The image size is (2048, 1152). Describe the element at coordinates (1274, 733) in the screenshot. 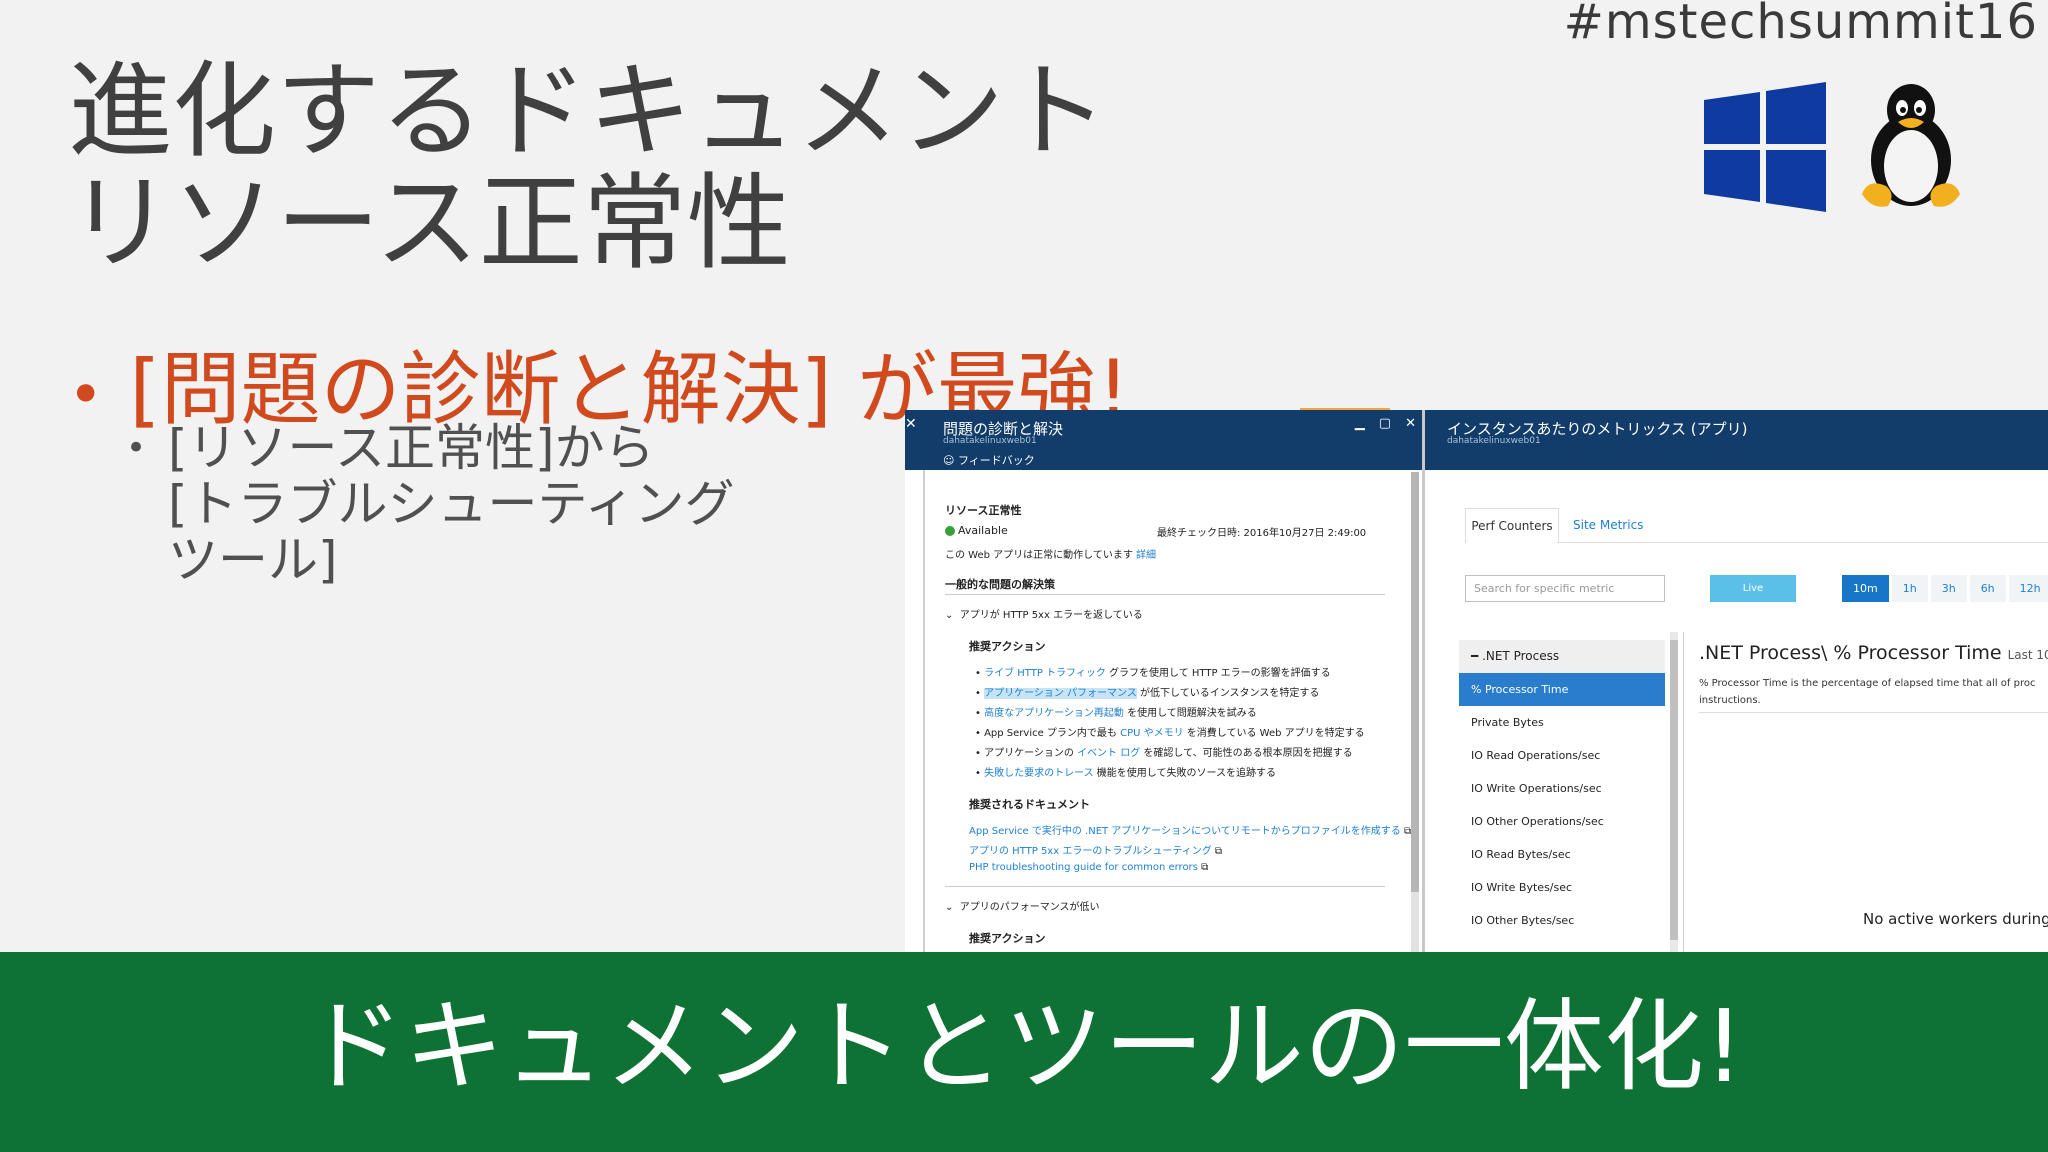

I see `action-text: を消費している Web アプリを特定する` at that location.